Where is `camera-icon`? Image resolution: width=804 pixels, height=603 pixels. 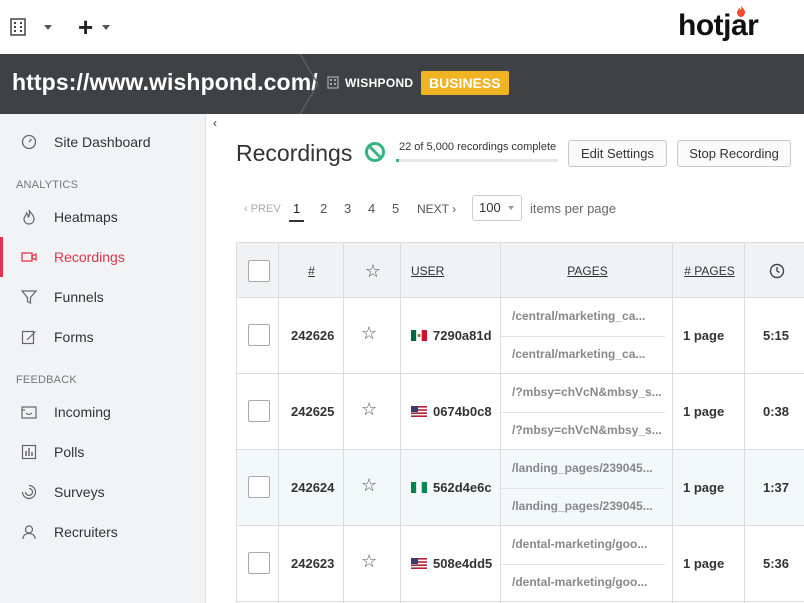 camera-icon is located at coordinates (29, 257).